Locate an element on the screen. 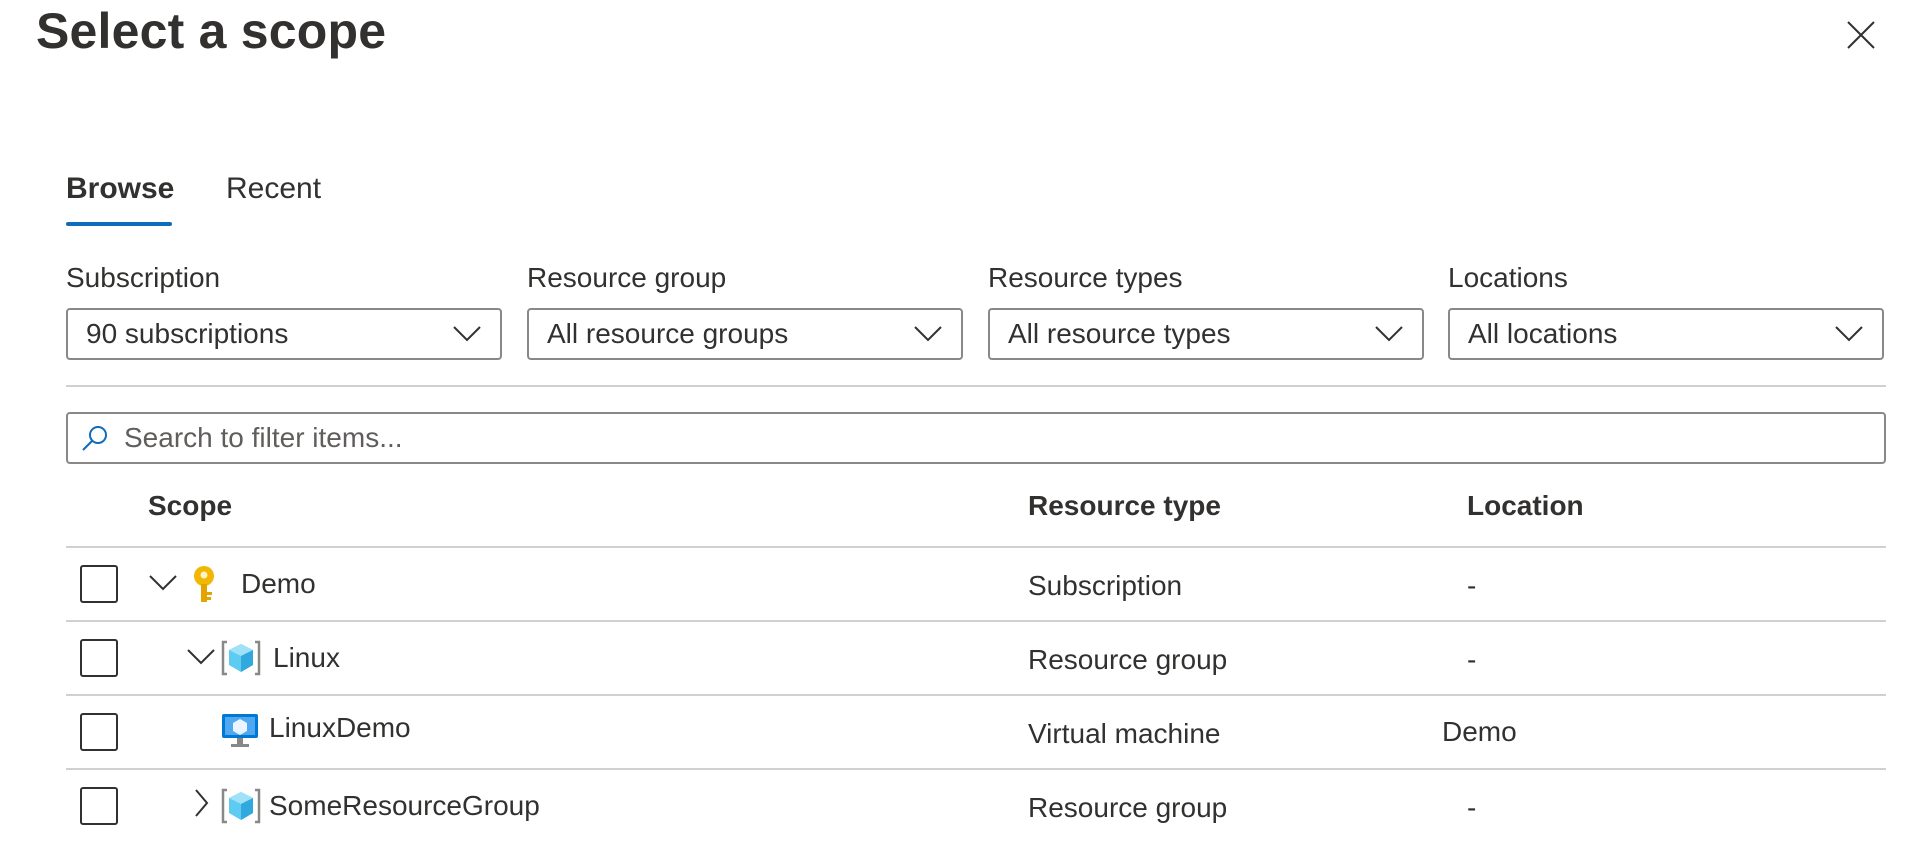 Image resolution: width=1920 pixels, height=844 pixels. column-header-scope: Scope is located at coordinates (190, 506).